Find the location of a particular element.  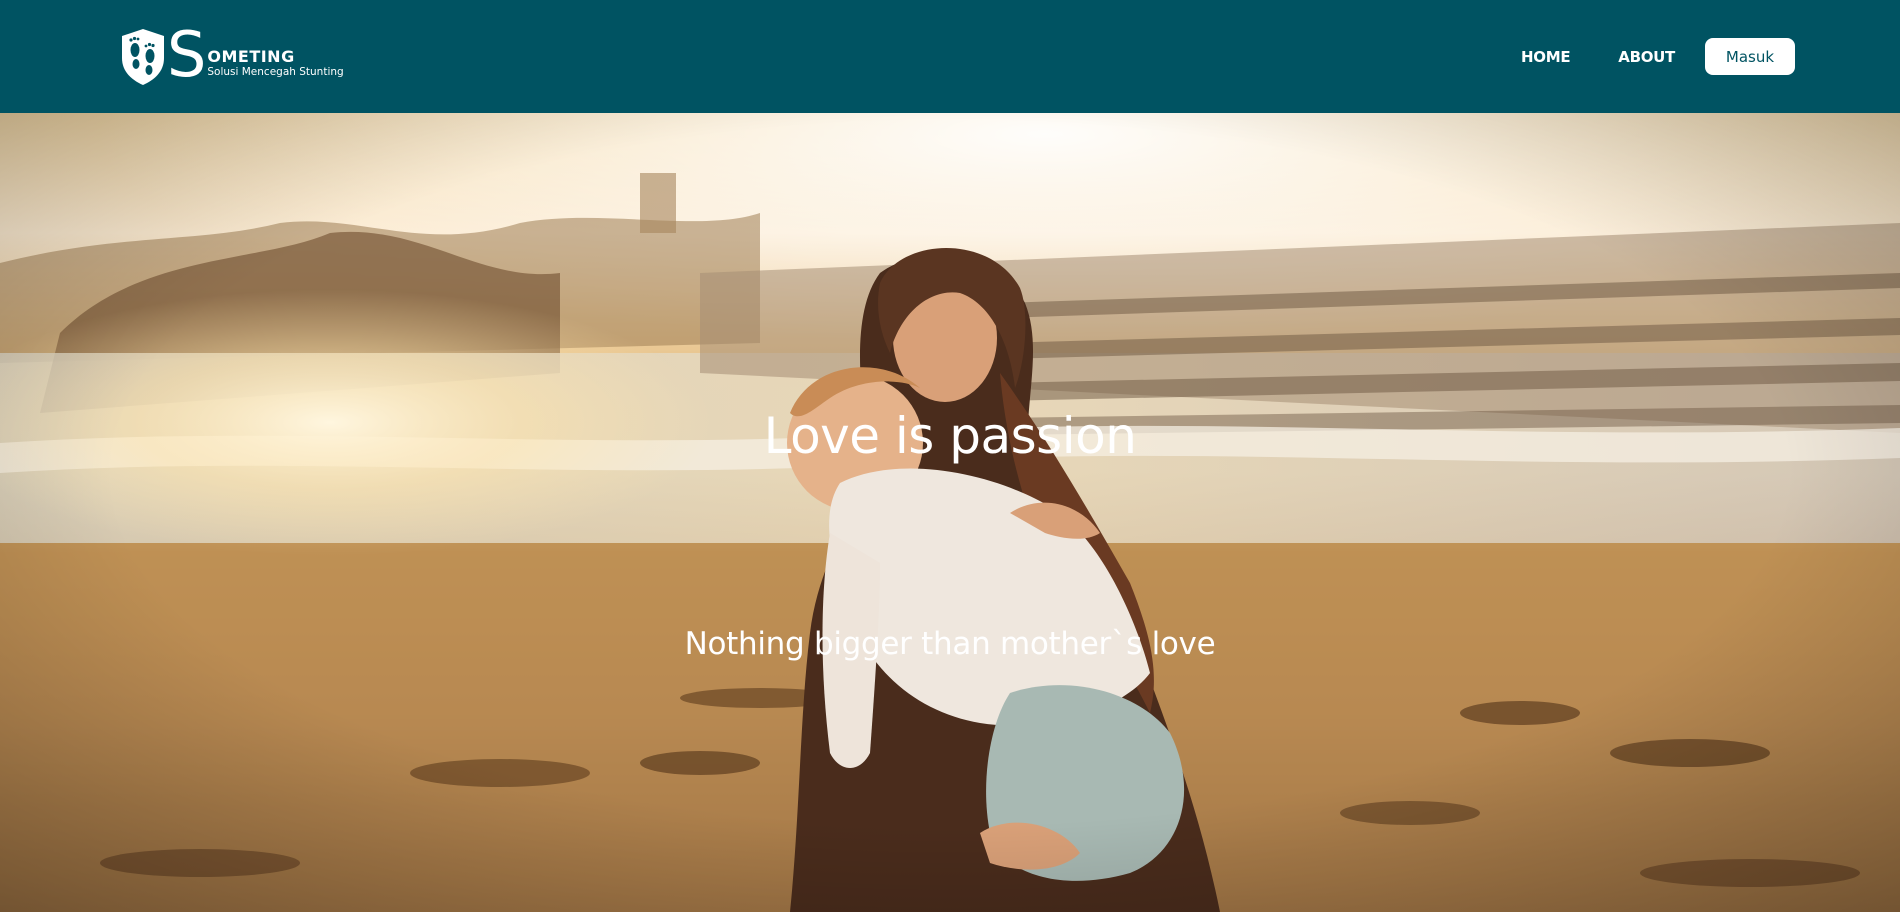

nav-home-link: HOME is located at coordinates (1546, 57).